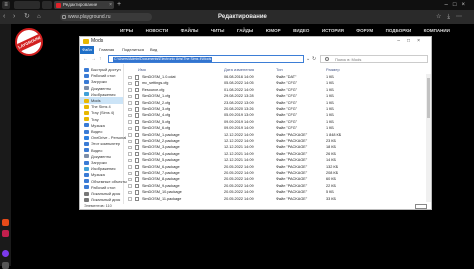 The width and height of the screenshot is (474, 269). I want to click on sidebar-assistant-icon, so click(5, 253).